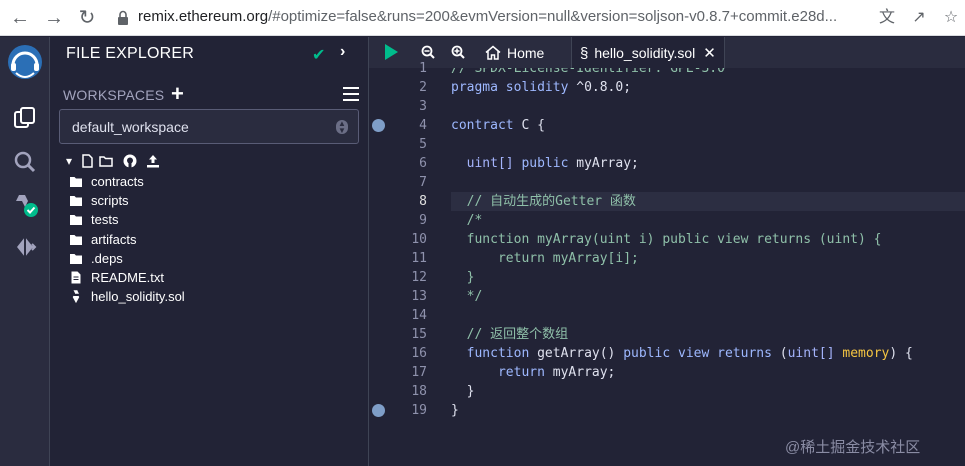 This screenshot has width=965, height=466. Describe the element at coordinates (342, 52) in the screenshot. I see `chevron-right-icon: ›` at that location.